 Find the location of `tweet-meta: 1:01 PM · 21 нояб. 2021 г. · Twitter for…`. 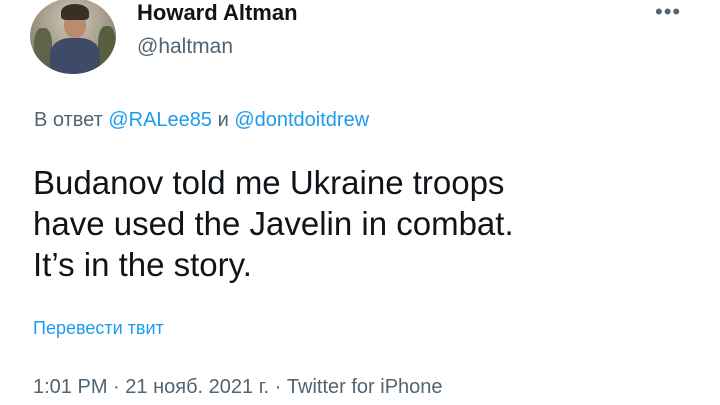

tweet-meta: 1:01 PM · 21 нояб. 2021 г. · Twitter for… is located at coordinates (238, 387).